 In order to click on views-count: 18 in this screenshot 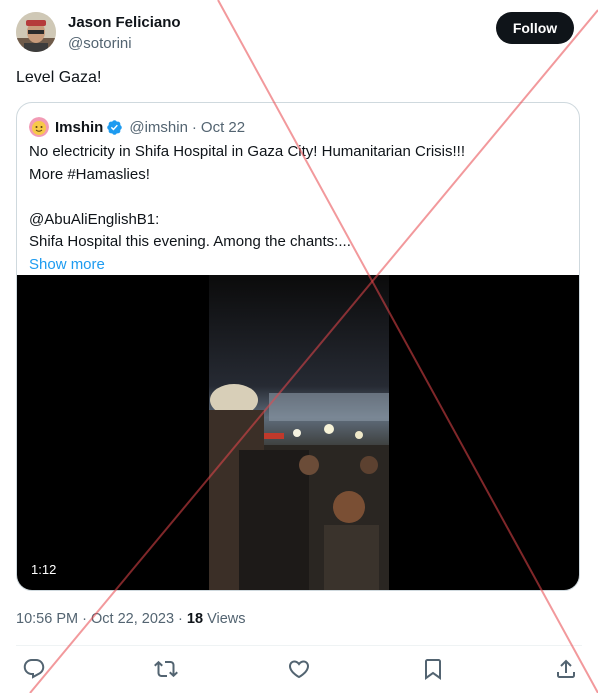, I will do `click(195, 619)`.